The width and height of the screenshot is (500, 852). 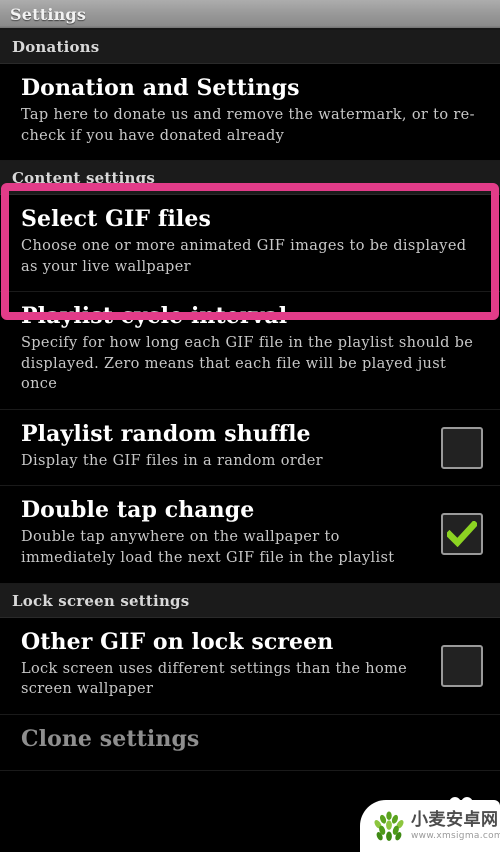 What do you see at coordinates (138, 510) in the screenshot?
I see `setting-title: Double tap change` at bounding box center [138, 510].